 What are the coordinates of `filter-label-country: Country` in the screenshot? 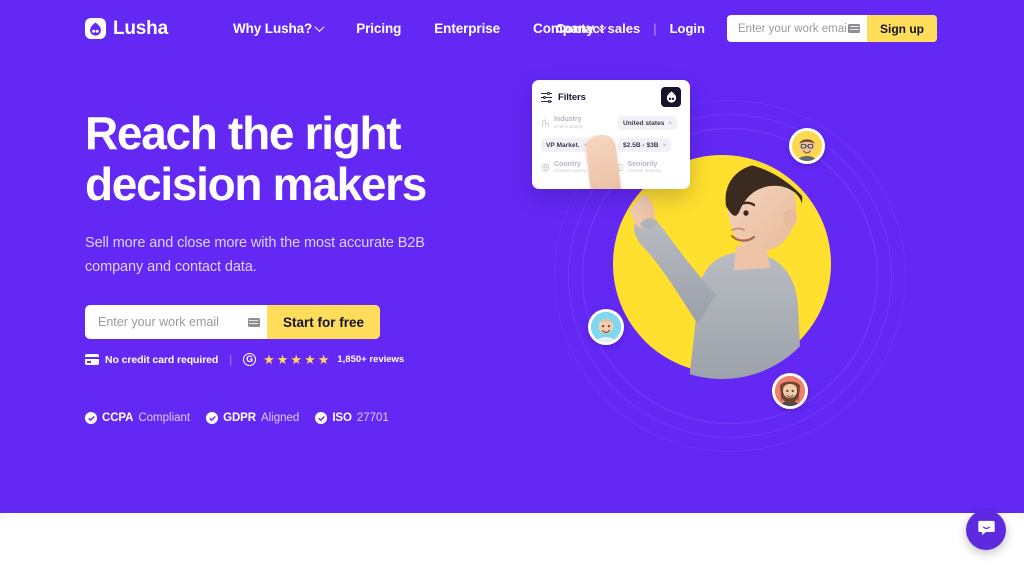 It's located at (567, 164).